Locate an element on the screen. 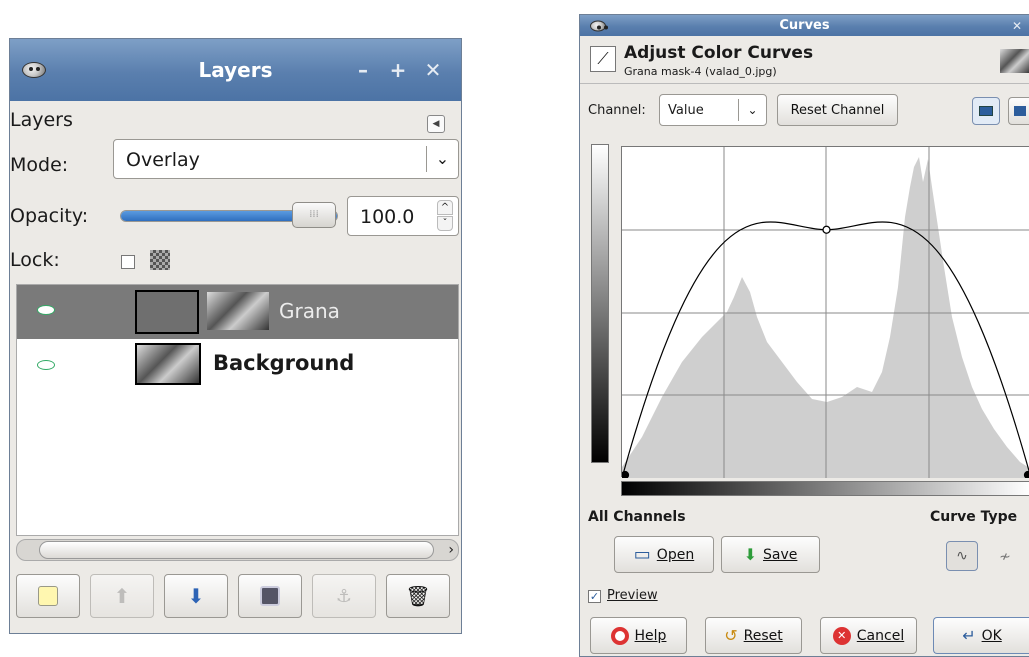 This screenshot has width=1029, height=657. arrow-up-icon: ⬆ is located at coordinates (122, 596).